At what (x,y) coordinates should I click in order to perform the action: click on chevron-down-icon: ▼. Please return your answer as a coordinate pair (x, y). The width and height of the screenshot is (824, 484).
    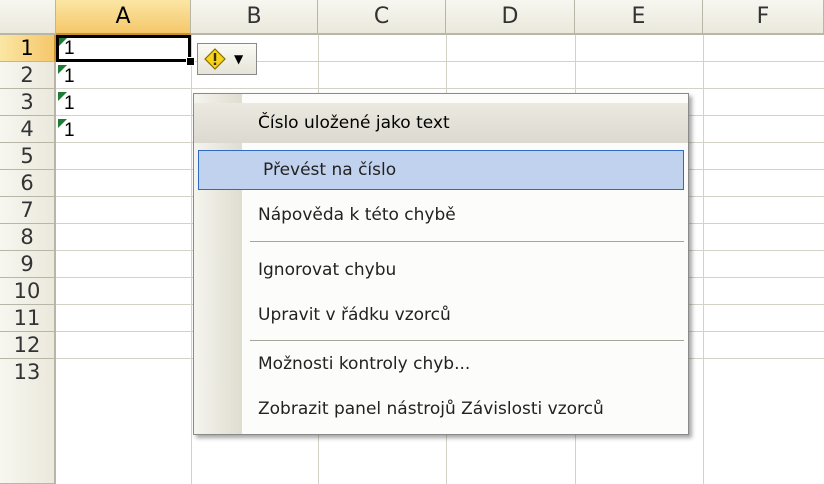
    Looking at the image, I should click on (239, 59).